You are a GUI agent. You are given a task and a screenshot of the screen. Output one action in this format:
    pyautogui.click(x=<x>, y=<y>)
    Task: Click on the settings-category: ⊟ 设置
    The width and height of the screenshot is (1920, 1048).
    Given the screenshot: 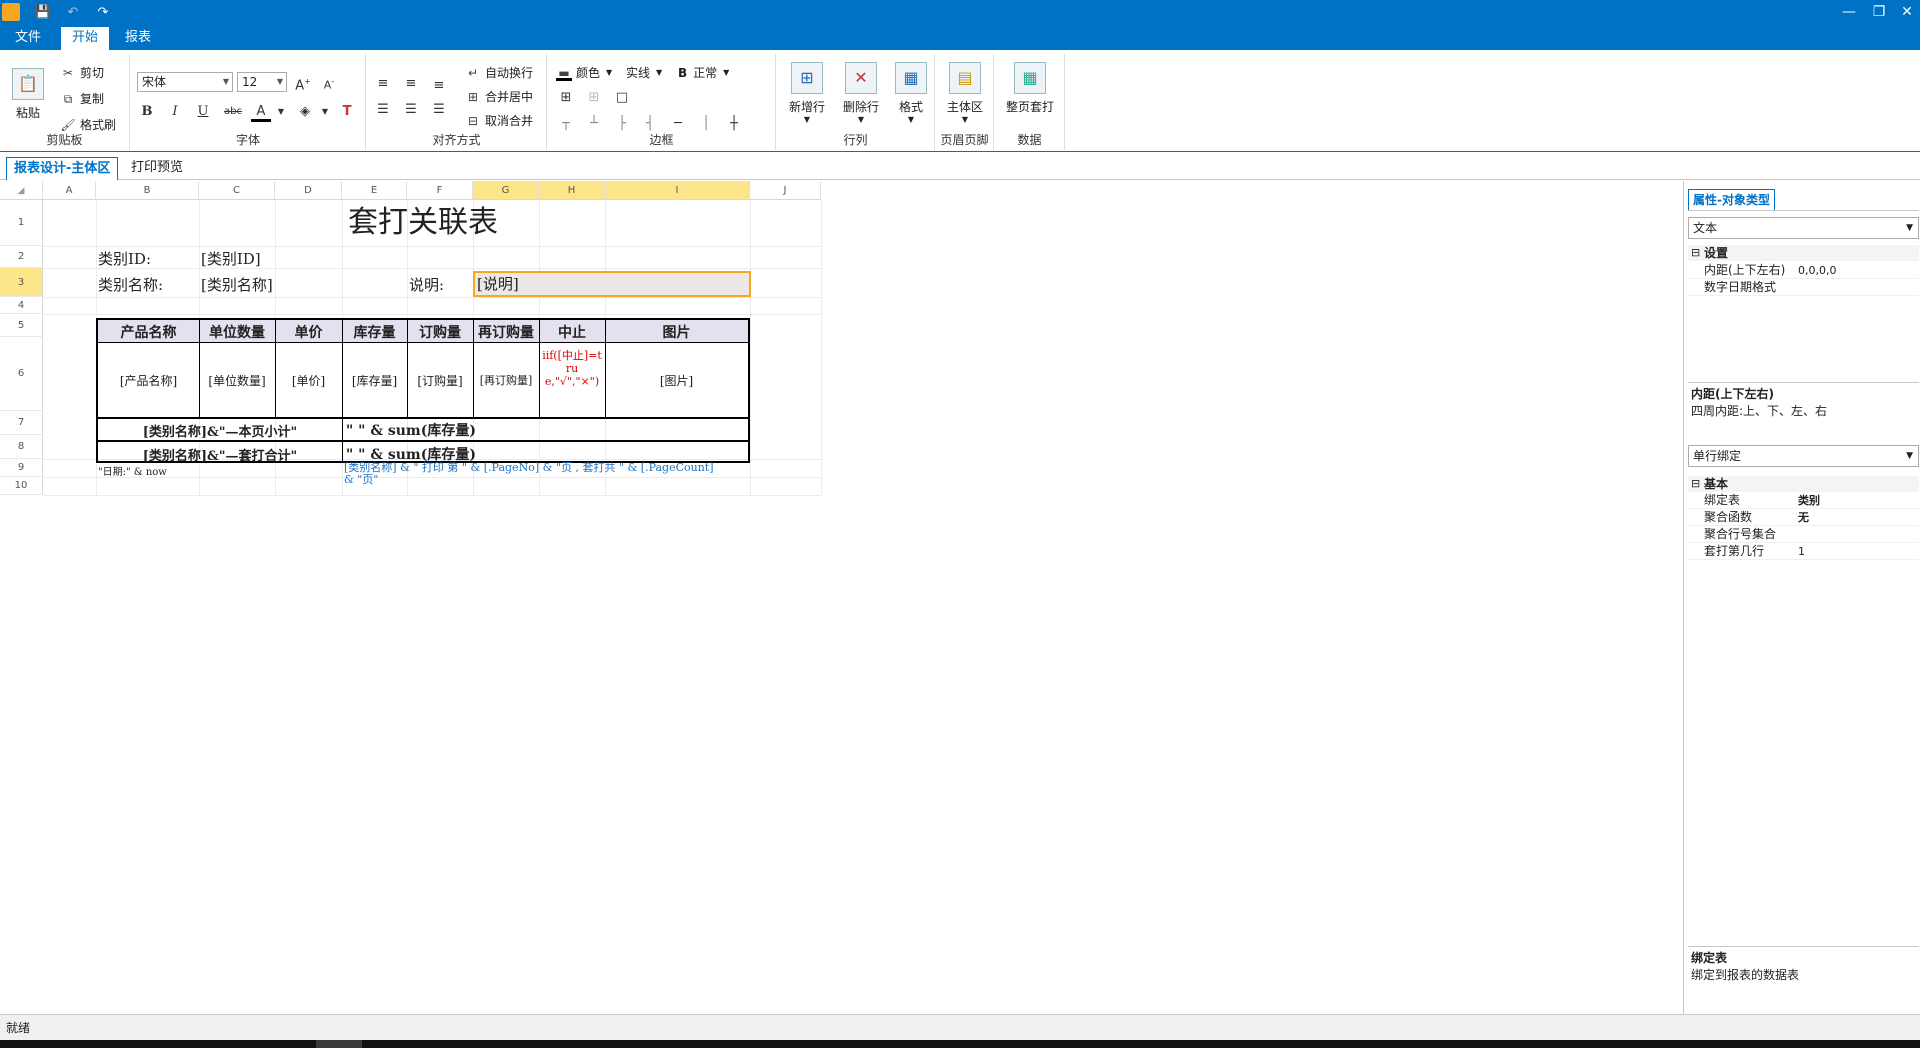 What is the action you would take?
    pyautogui.click(x=1803, y=253)
    